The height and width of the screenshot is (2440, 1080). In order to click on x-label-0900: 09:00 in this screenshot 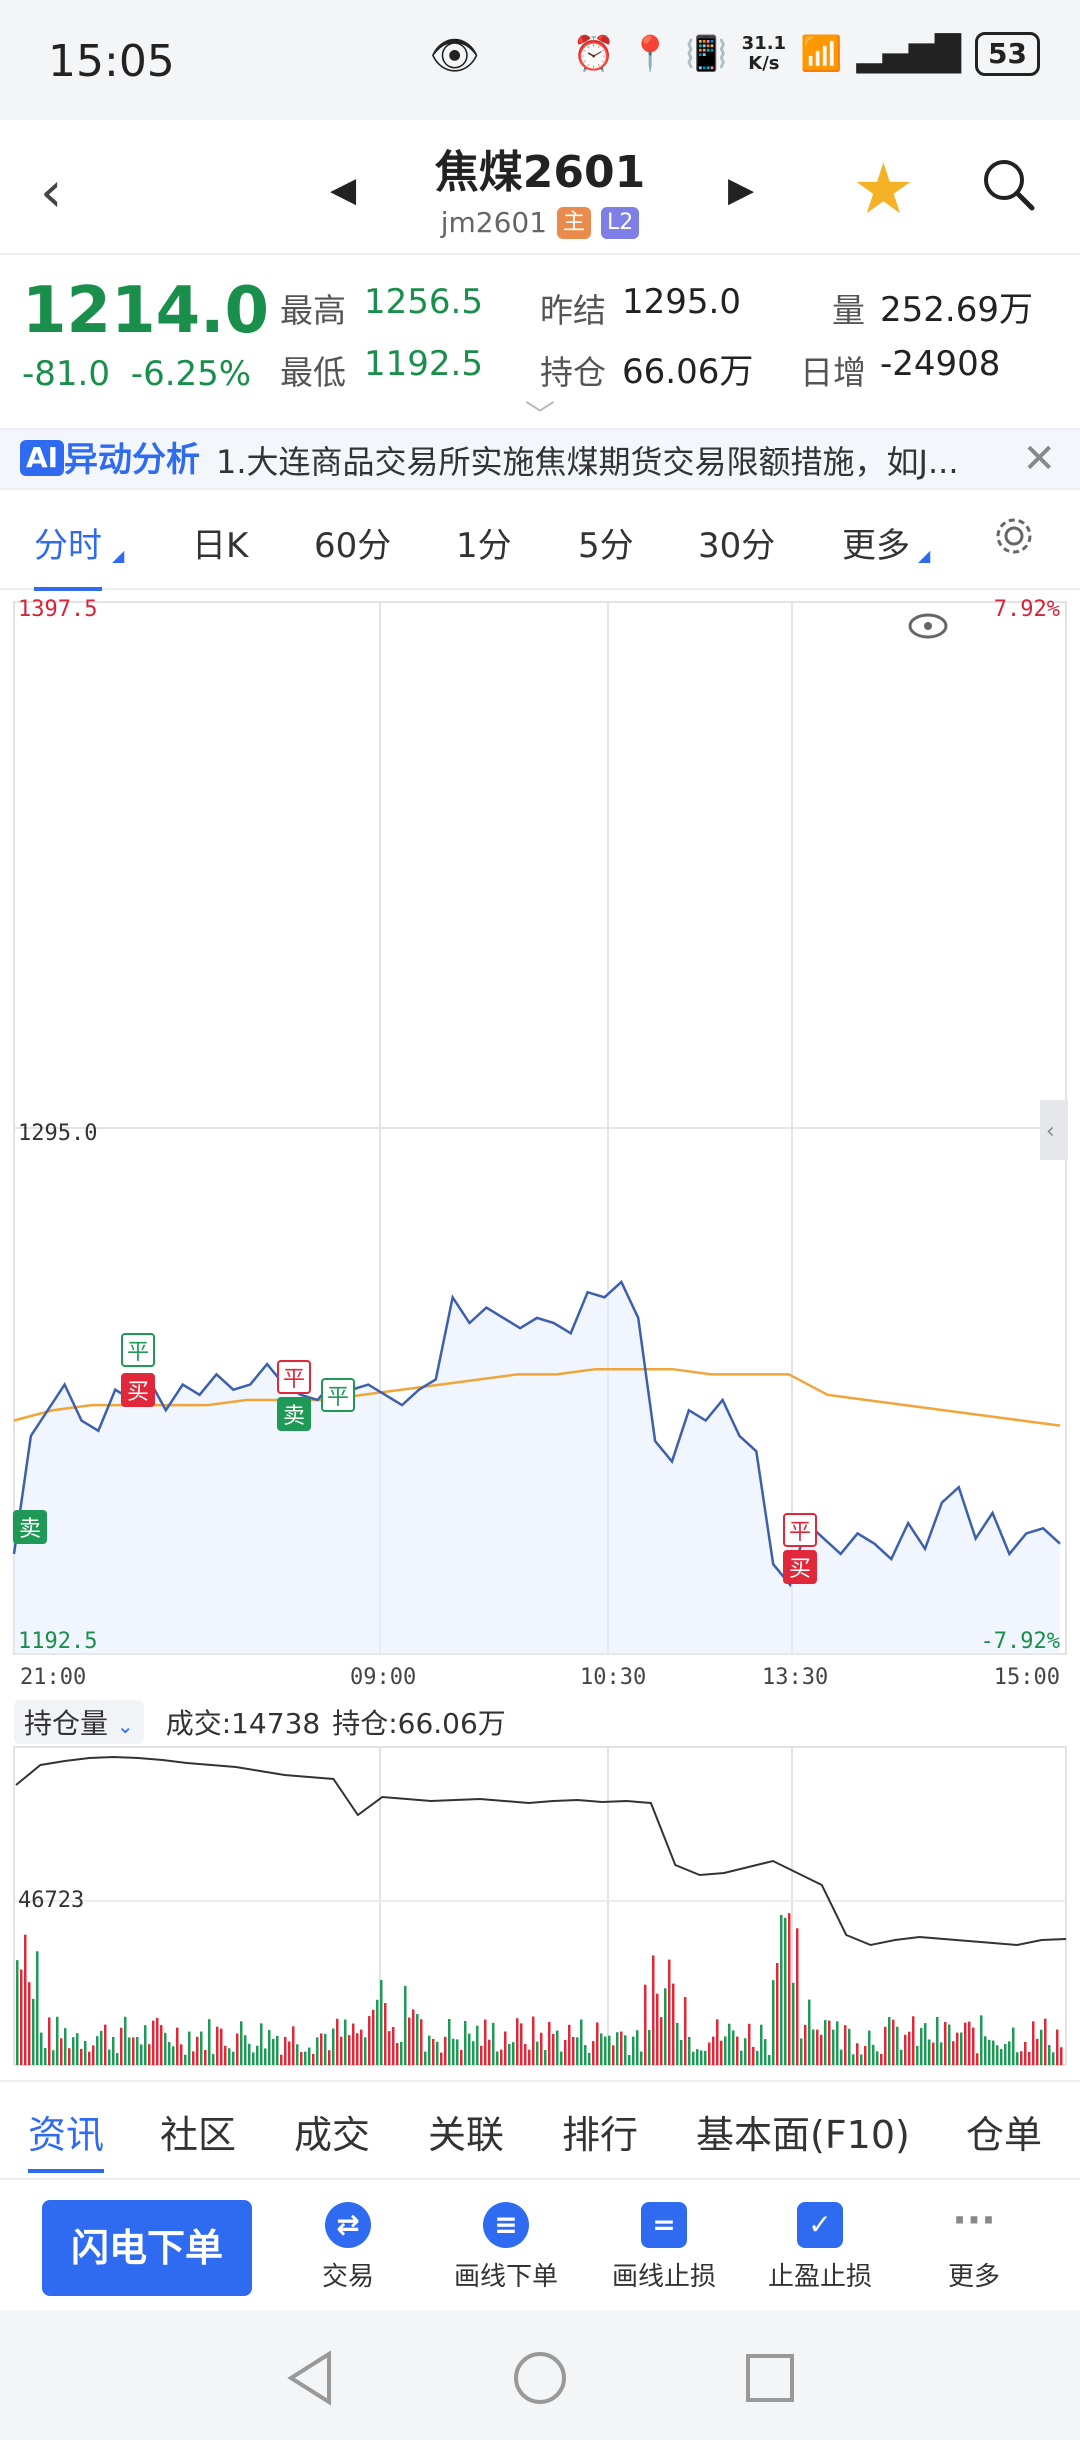, I will do `click(383, 1677)`.